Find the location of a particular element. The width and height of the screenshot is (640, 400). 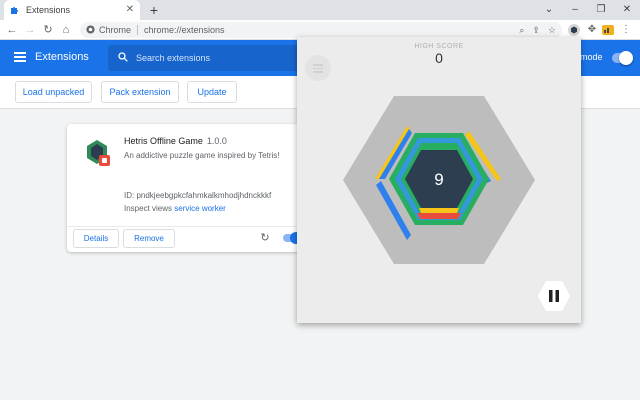

extension-name: Hetris Offline Game 1.0.0 is located at coordinates (175, 141).